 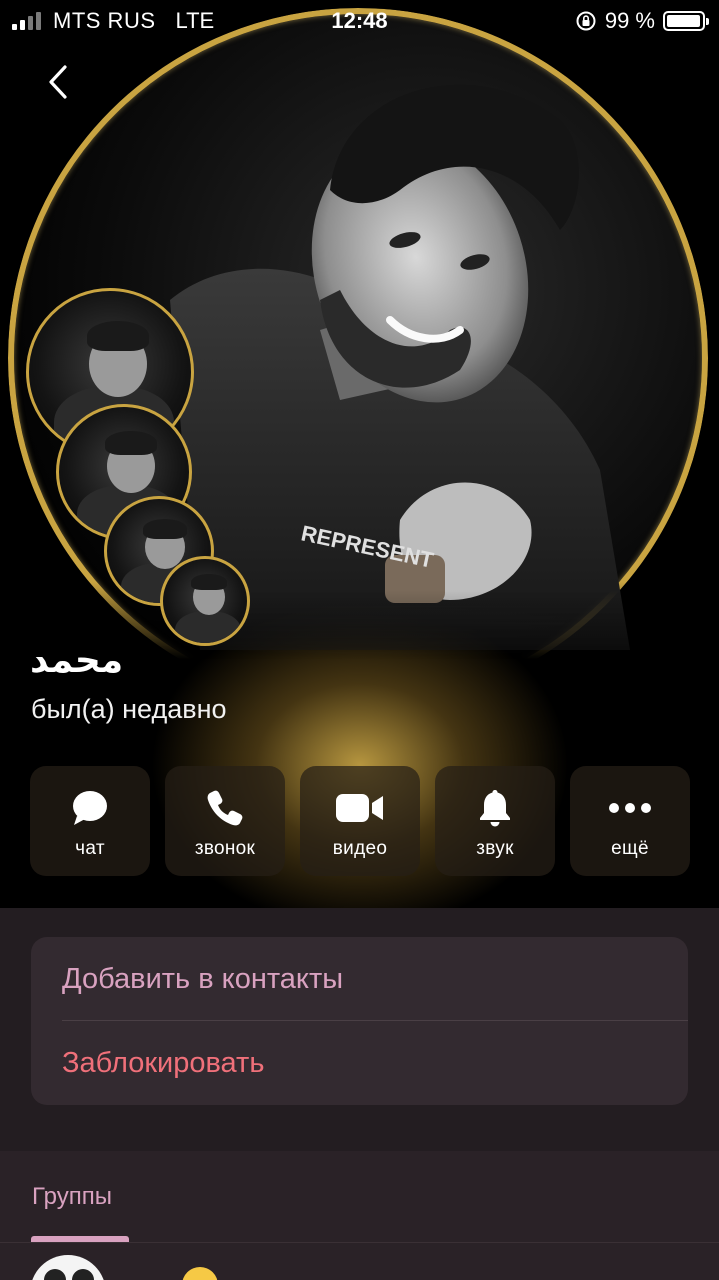 I want to click on video-camera-icon, so click(x=359, y=808).